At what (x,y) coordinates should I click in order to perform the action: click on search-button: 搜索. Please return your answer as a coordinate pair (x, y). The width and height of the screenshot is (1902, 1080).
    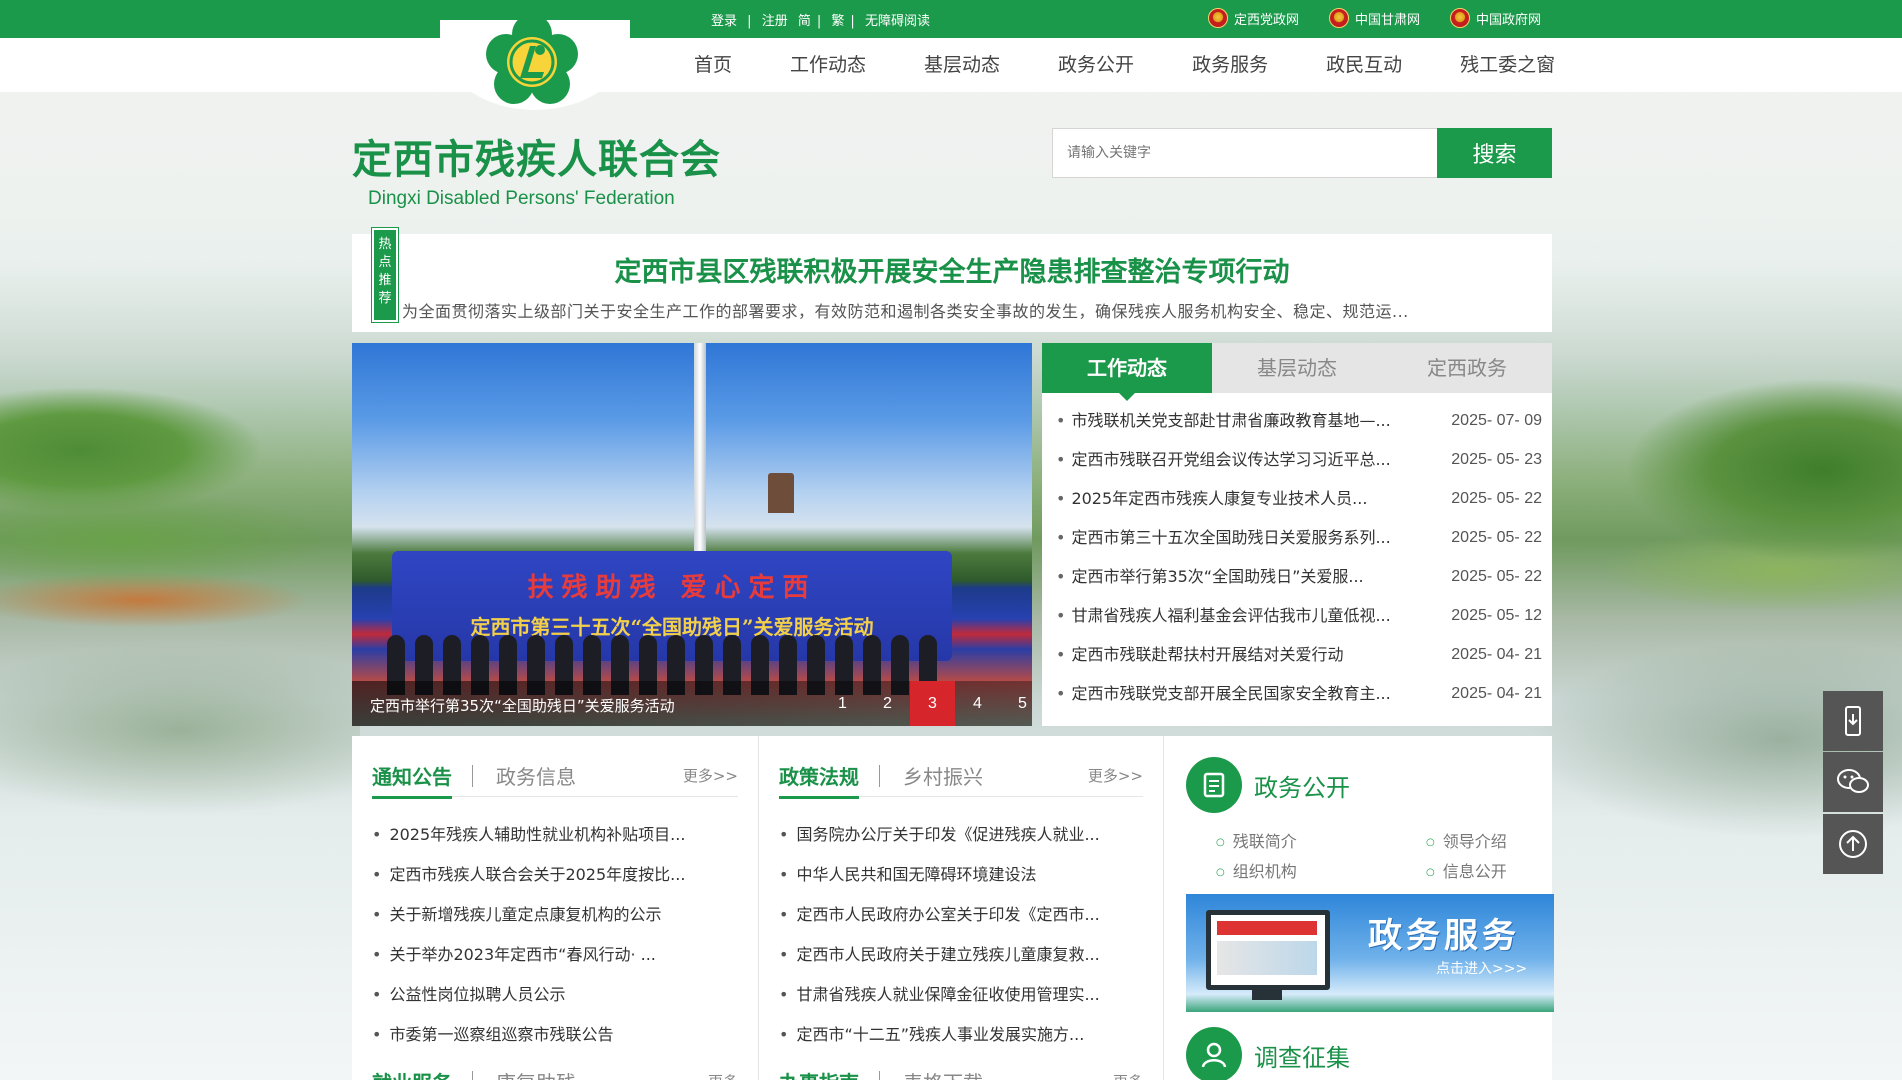
    Looking at the image, I should click on (1494, 153).